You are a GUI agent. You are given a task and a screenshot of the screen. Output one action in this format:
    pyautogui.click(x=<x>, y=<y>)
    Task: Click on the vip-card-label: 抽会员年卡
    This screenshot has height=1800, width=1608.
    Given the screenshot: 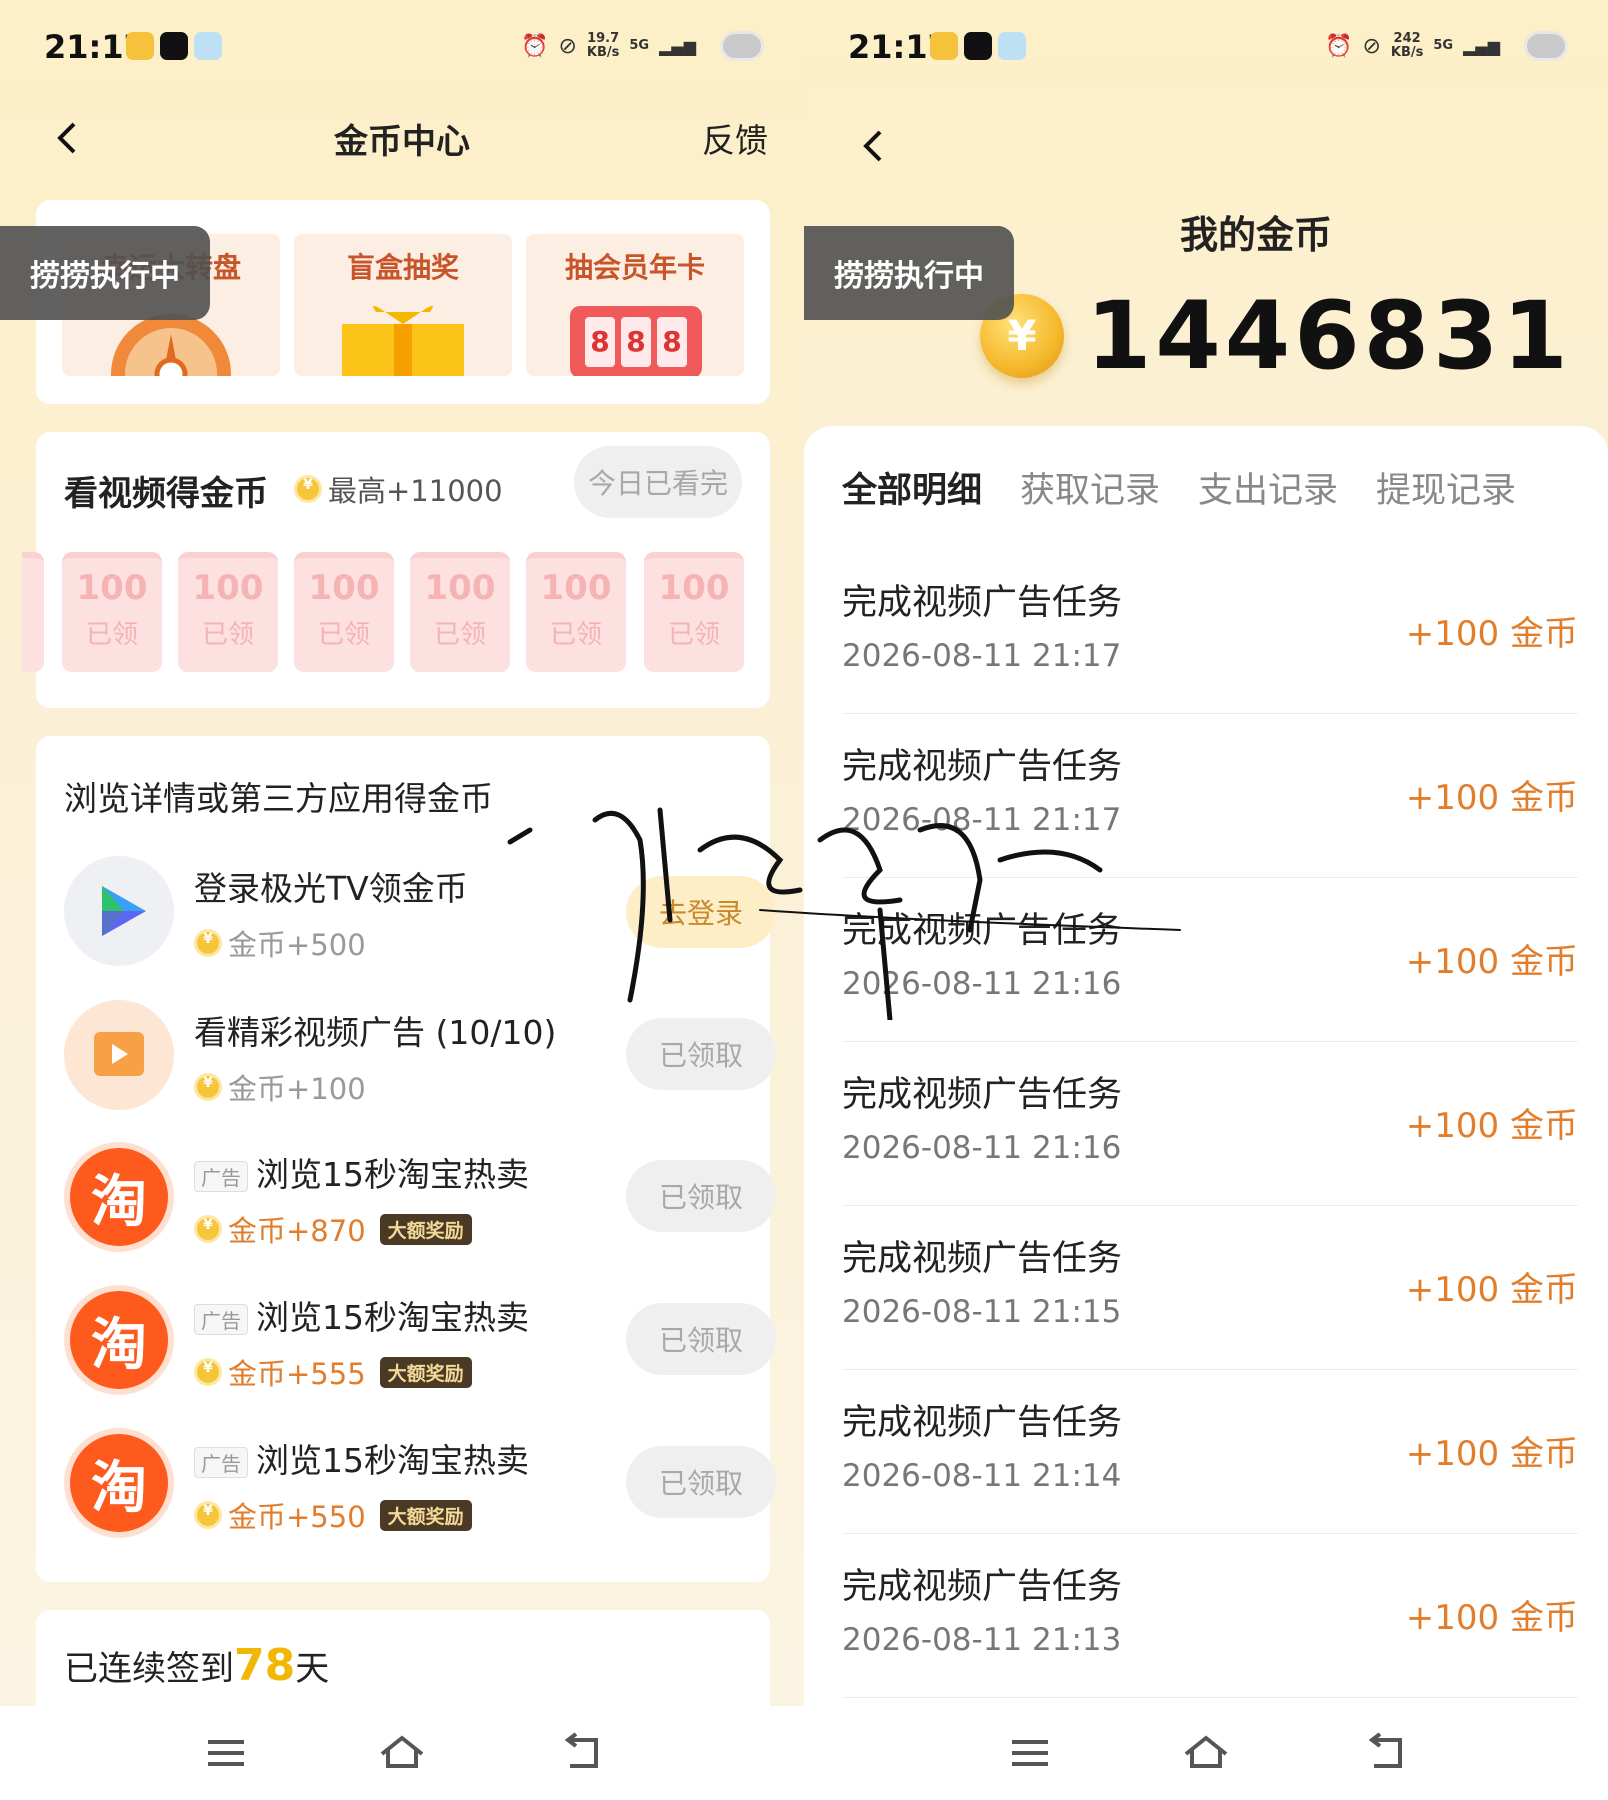 What is the action you would take?
    pyautogui.click(x=634, y=267)
    